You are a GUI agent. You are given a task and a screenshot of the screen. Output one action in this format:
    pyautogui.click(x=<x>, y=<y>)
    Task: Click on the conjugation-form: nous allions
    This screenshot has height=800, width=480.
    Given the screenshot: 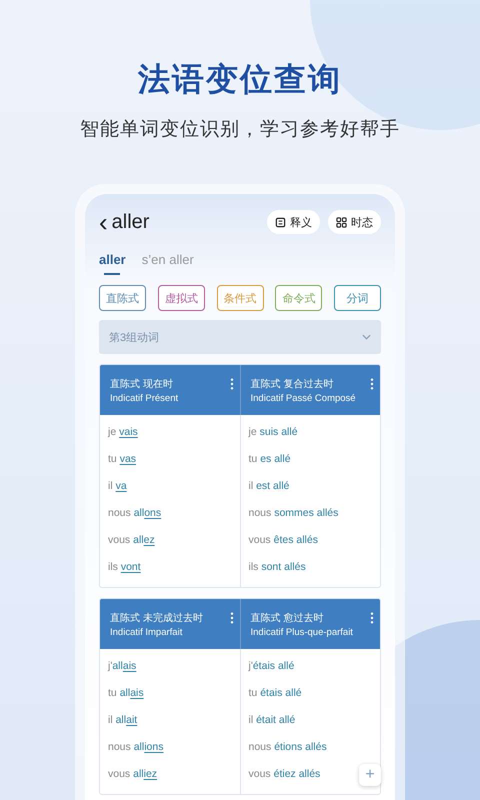 What is the action you would take?
    pyautogui.click(x=136, y=747)
    